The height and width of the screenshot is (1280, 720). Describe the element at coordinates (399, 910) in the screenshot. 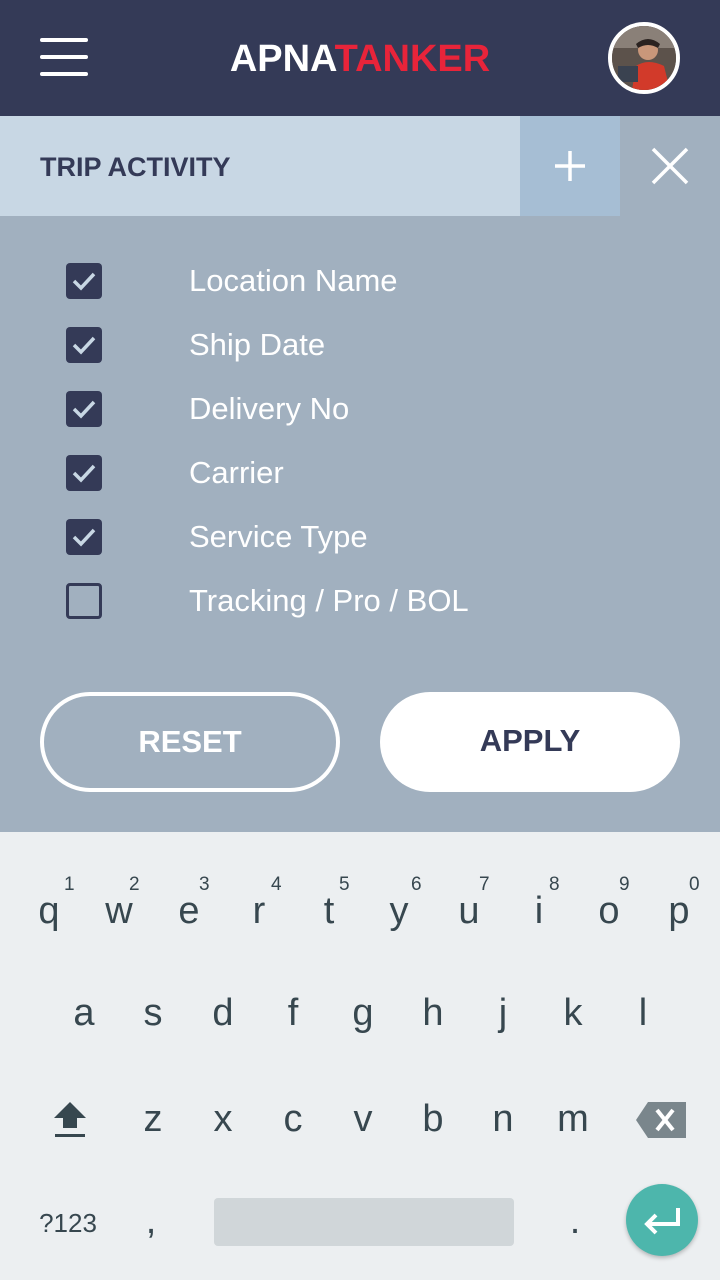

I see `key-y: 6y` at that location.